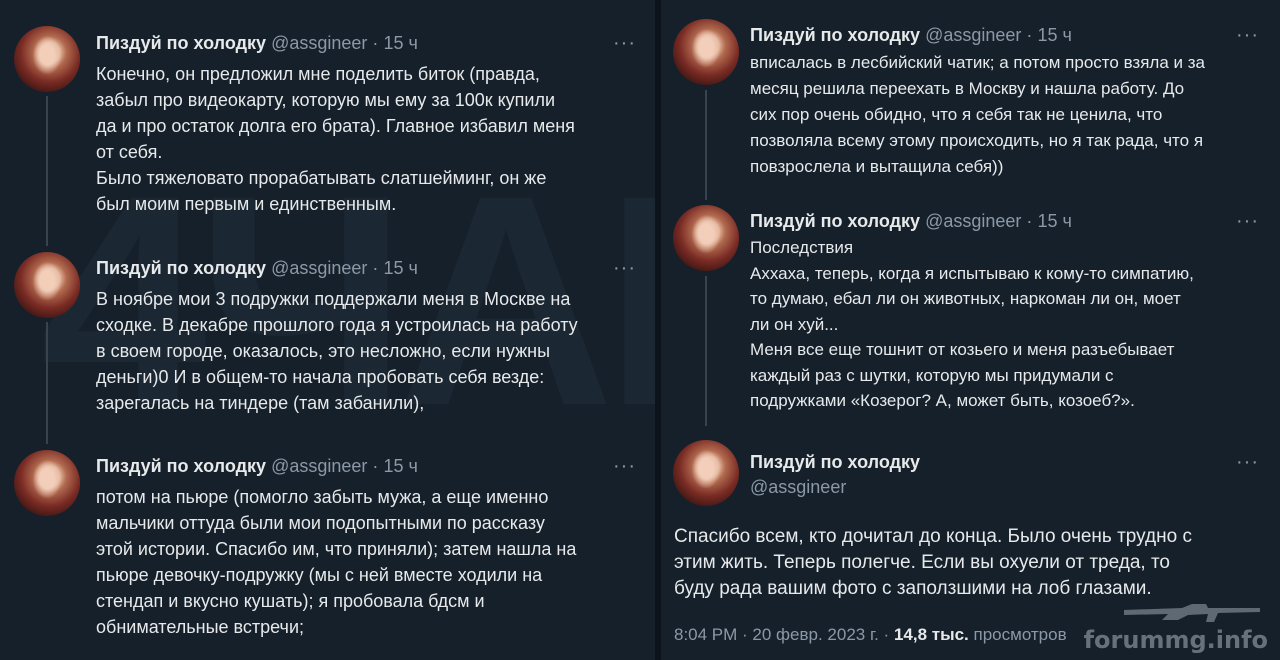 Image resolution: width=1280 pixels, height=660 pixels. What do you see at coordinates (260, 403) in the screenshot?
I see `tweet-line: зарегалась на тиндере (там забанили),` at bounding box center [260, 403].